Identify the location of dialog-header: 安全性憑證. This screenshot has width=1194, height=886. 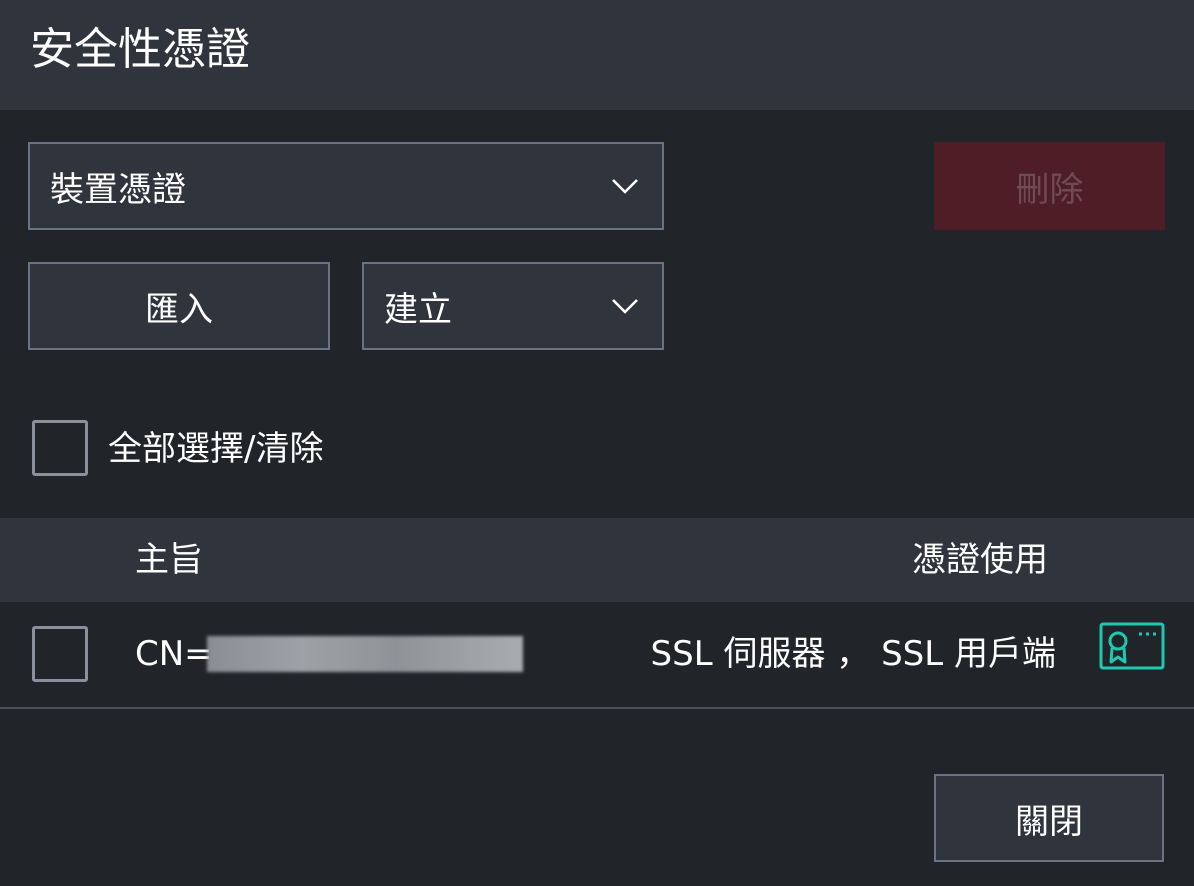
(597, 55).